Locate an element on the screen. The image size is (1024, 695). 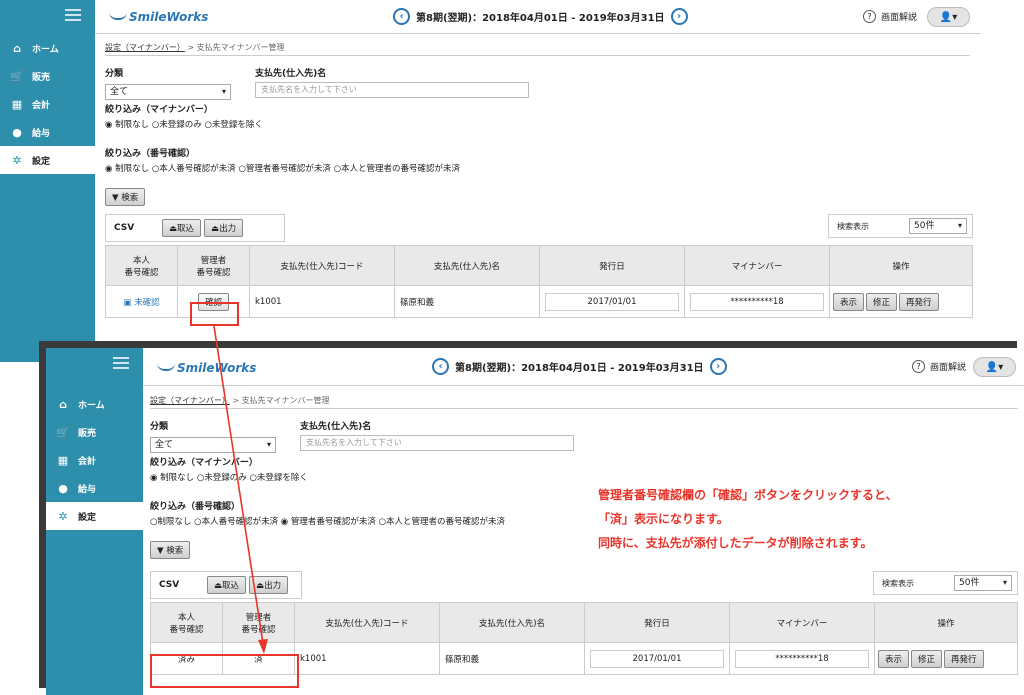
arrow-line is located at coordinates (239, 488).